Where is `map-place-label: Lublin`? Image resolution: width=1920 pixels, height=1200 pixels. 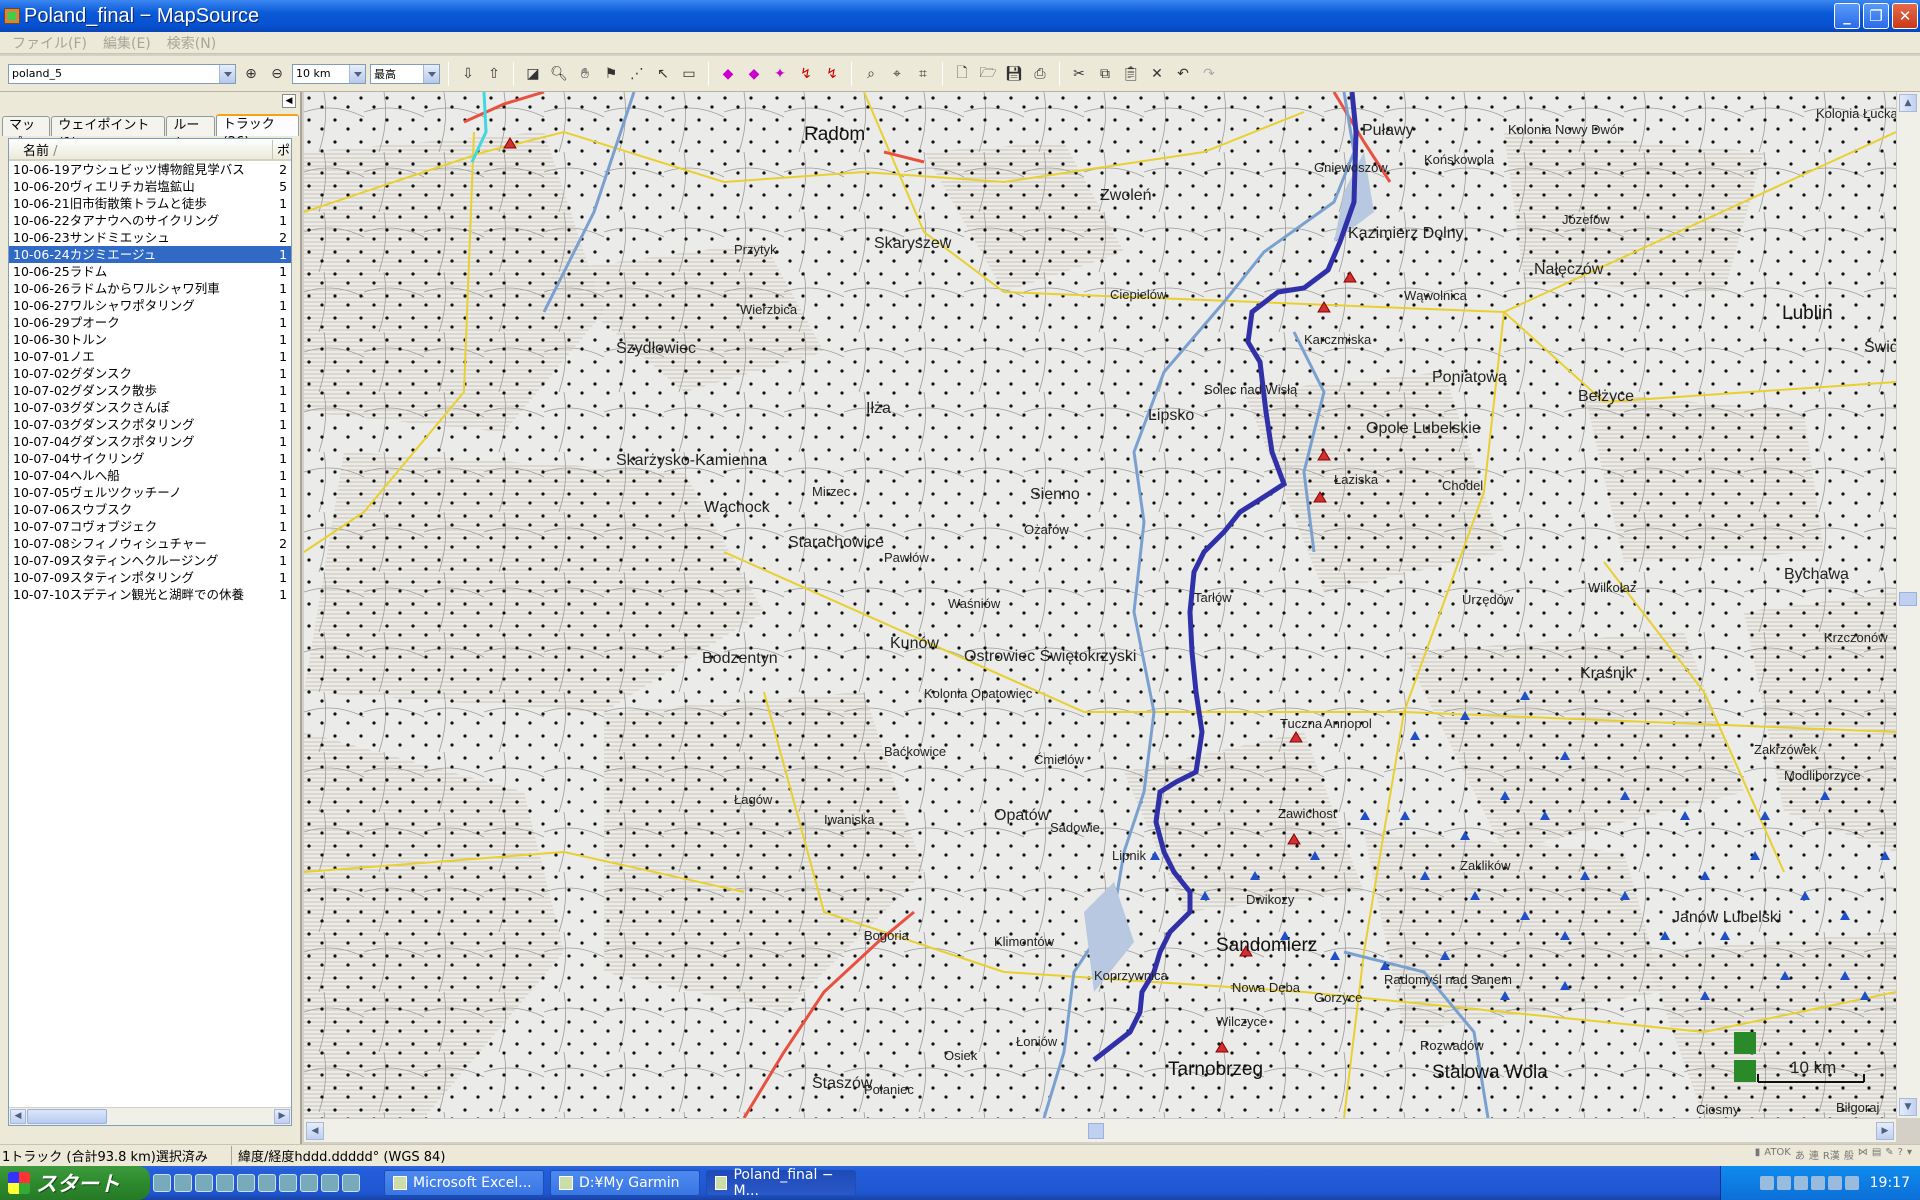 map-place-label: Lublin is located at coordinates (1807, 314).